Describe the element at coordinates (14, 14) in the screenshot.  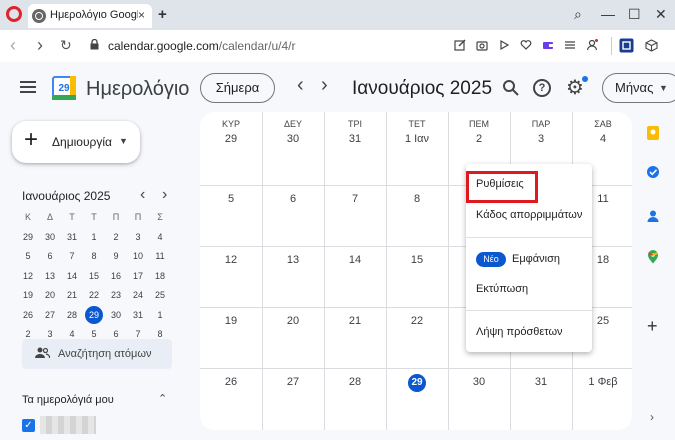
I see `opera-logo-icon` at that location.